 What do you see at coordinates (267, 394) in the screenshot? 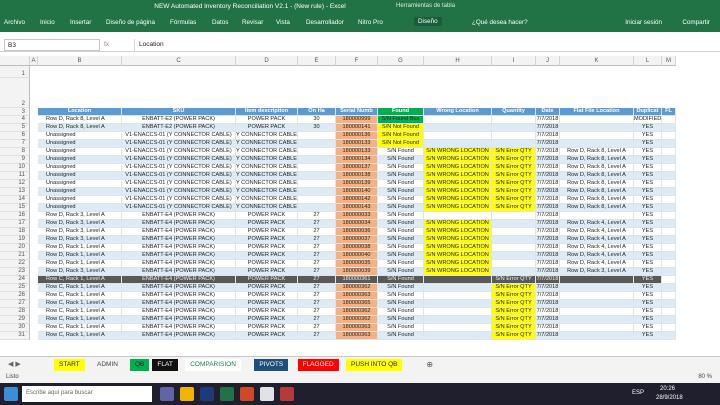
I see `chrome-icon` at bounding box center [267, 394].